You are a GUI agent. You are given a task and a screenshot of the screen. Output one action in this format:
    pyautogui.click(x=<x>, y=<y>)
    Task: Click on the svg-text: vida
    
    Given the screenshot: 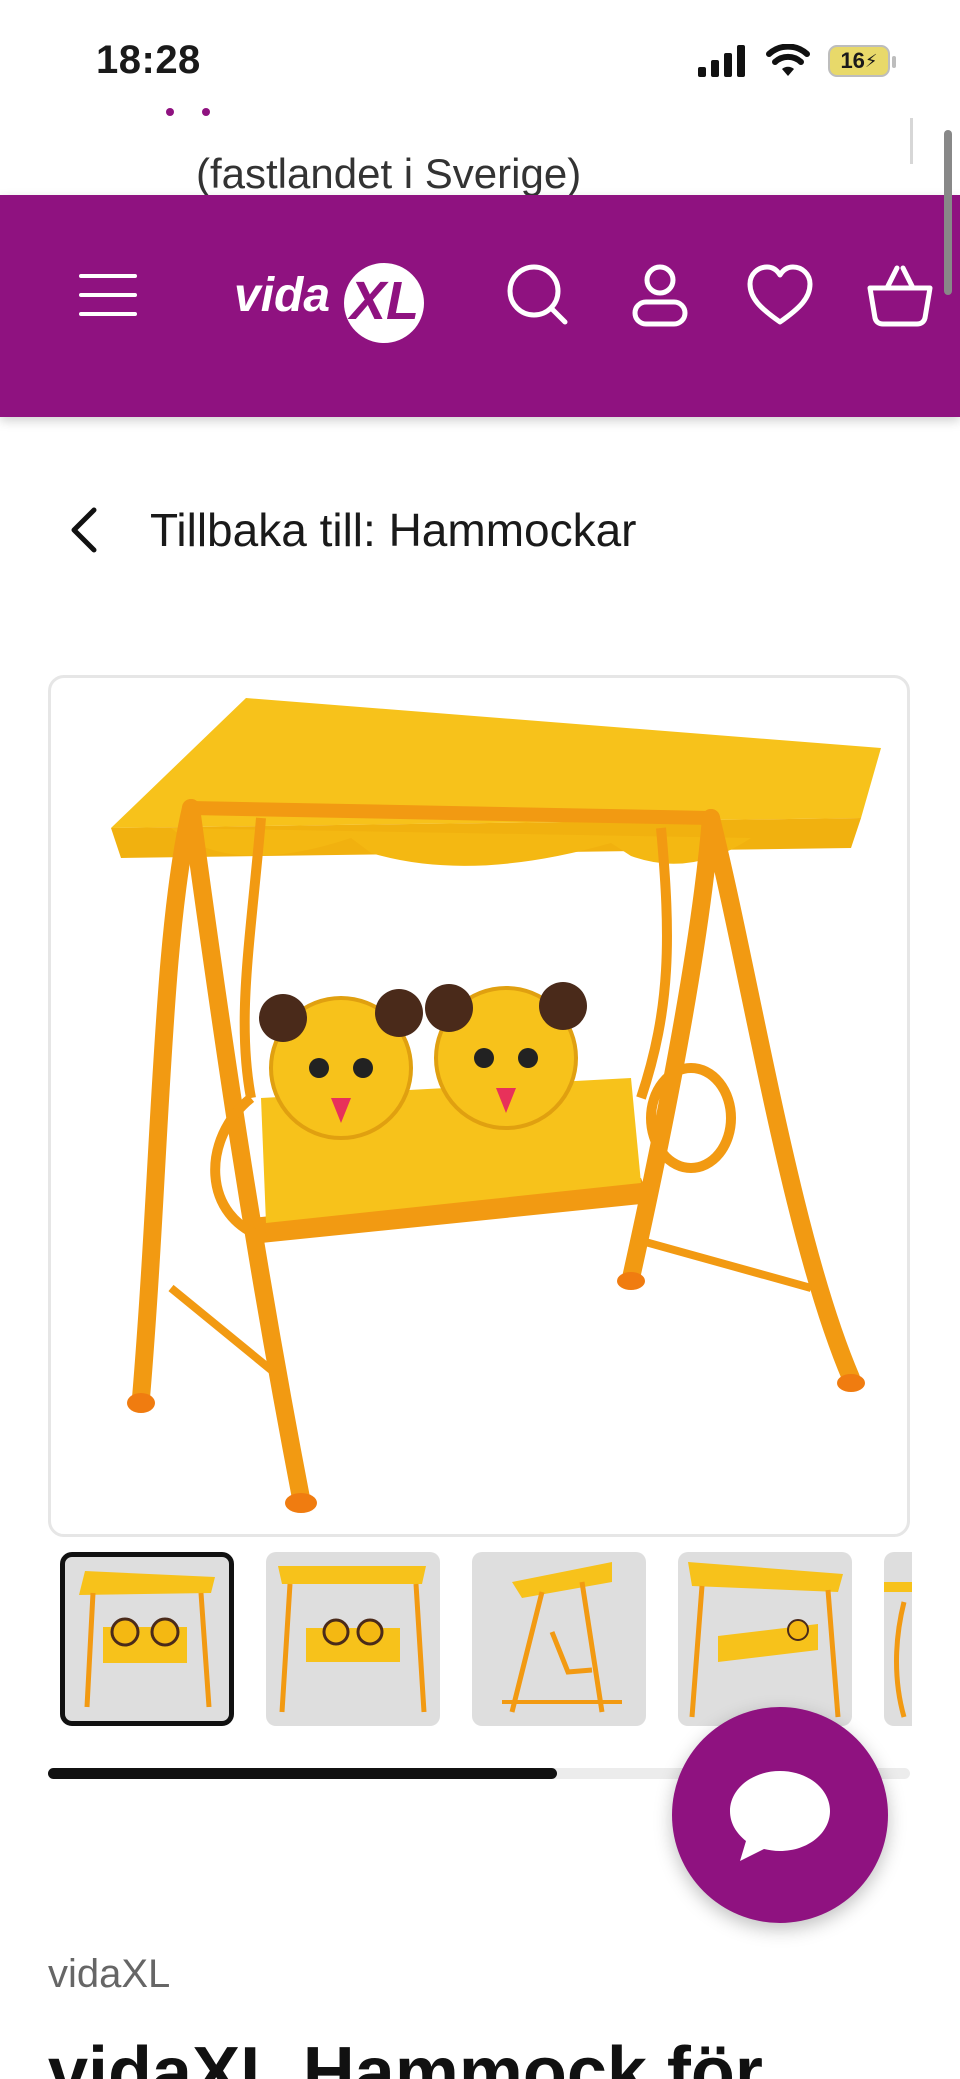 What is the action you would take?
    pyautogui.click(x=282, y=295)
    